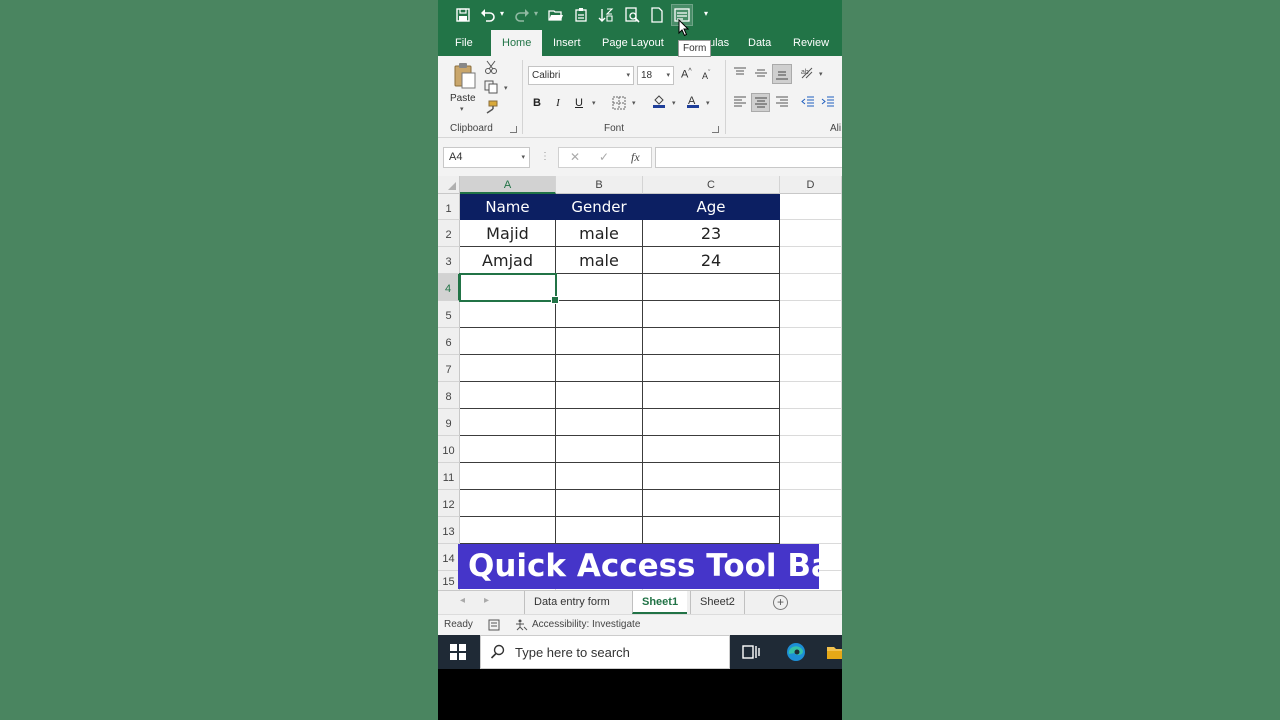 This screenshot has height=720, width=1280. What do you see at coordinates (633, 43) in the screenshot?
I see `tab-page-layout: Page Layout` at bounding box center [633, 43].